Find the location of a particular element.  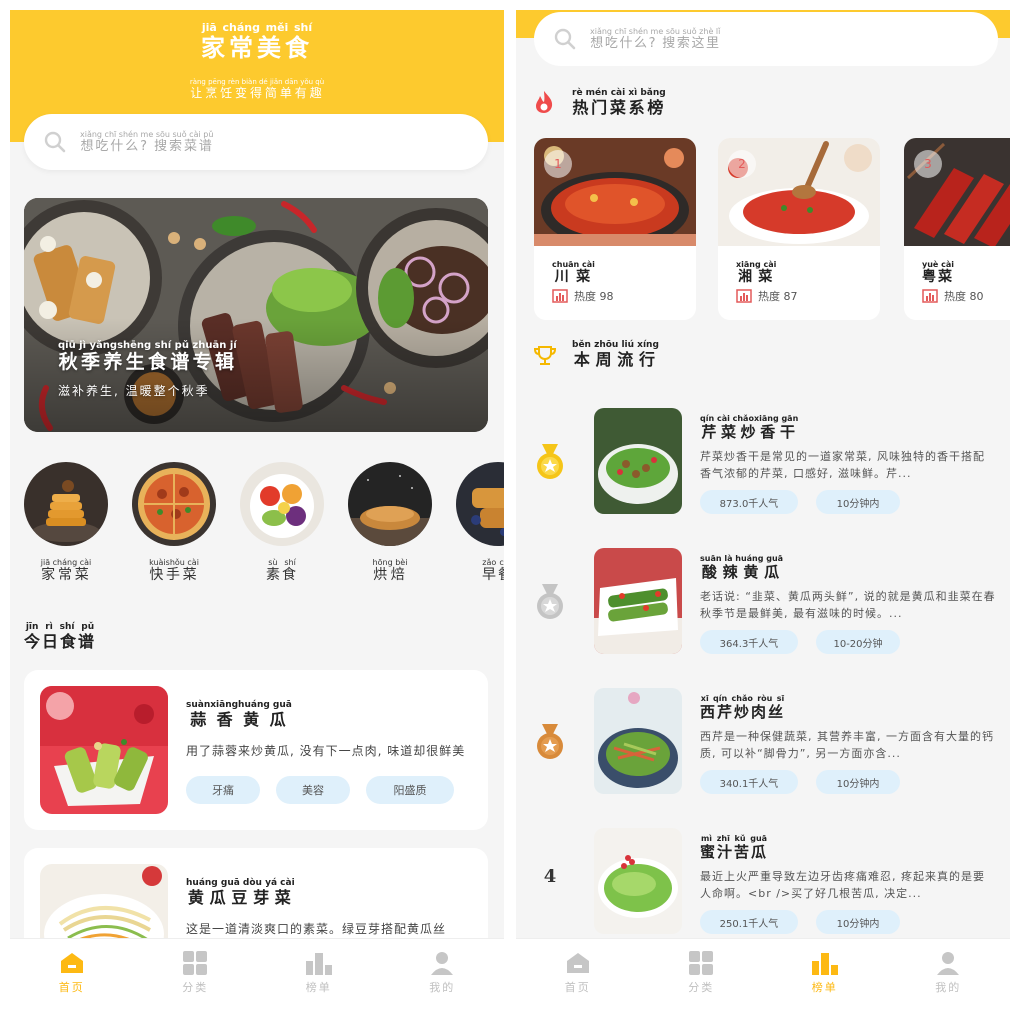

category-vegetarian: 素食sù shí is located at coordinates (282, 523).